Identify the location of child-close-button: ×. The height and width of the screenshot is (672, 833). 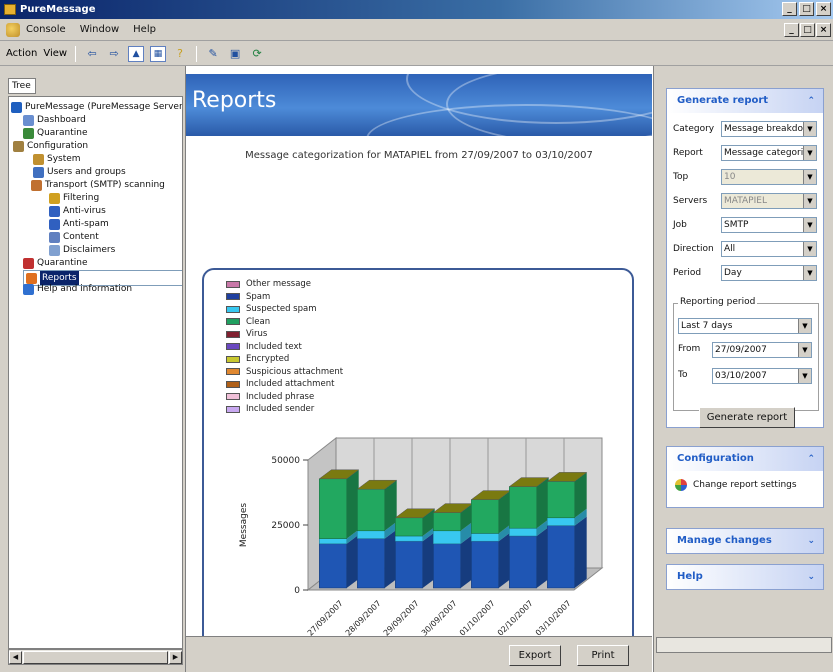
(823, 30).